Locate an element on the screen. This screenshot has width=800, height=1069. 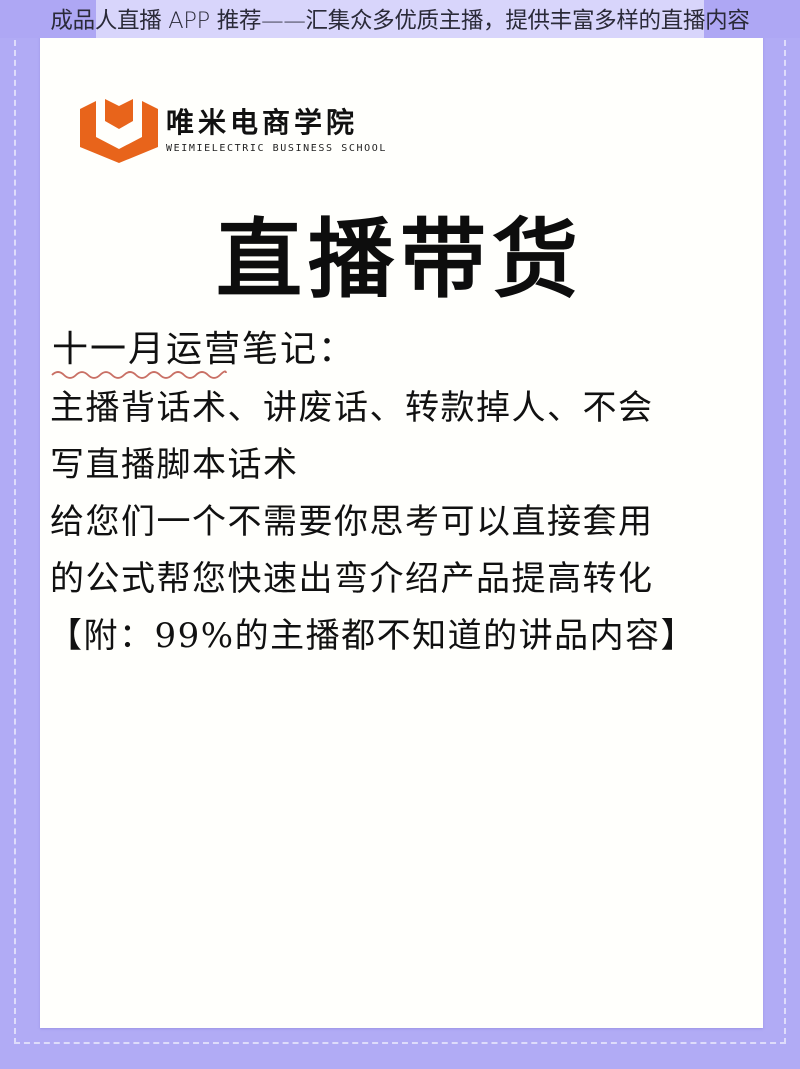
notes-title: 十一月运营笔记： is located at coordinates (204, 349).